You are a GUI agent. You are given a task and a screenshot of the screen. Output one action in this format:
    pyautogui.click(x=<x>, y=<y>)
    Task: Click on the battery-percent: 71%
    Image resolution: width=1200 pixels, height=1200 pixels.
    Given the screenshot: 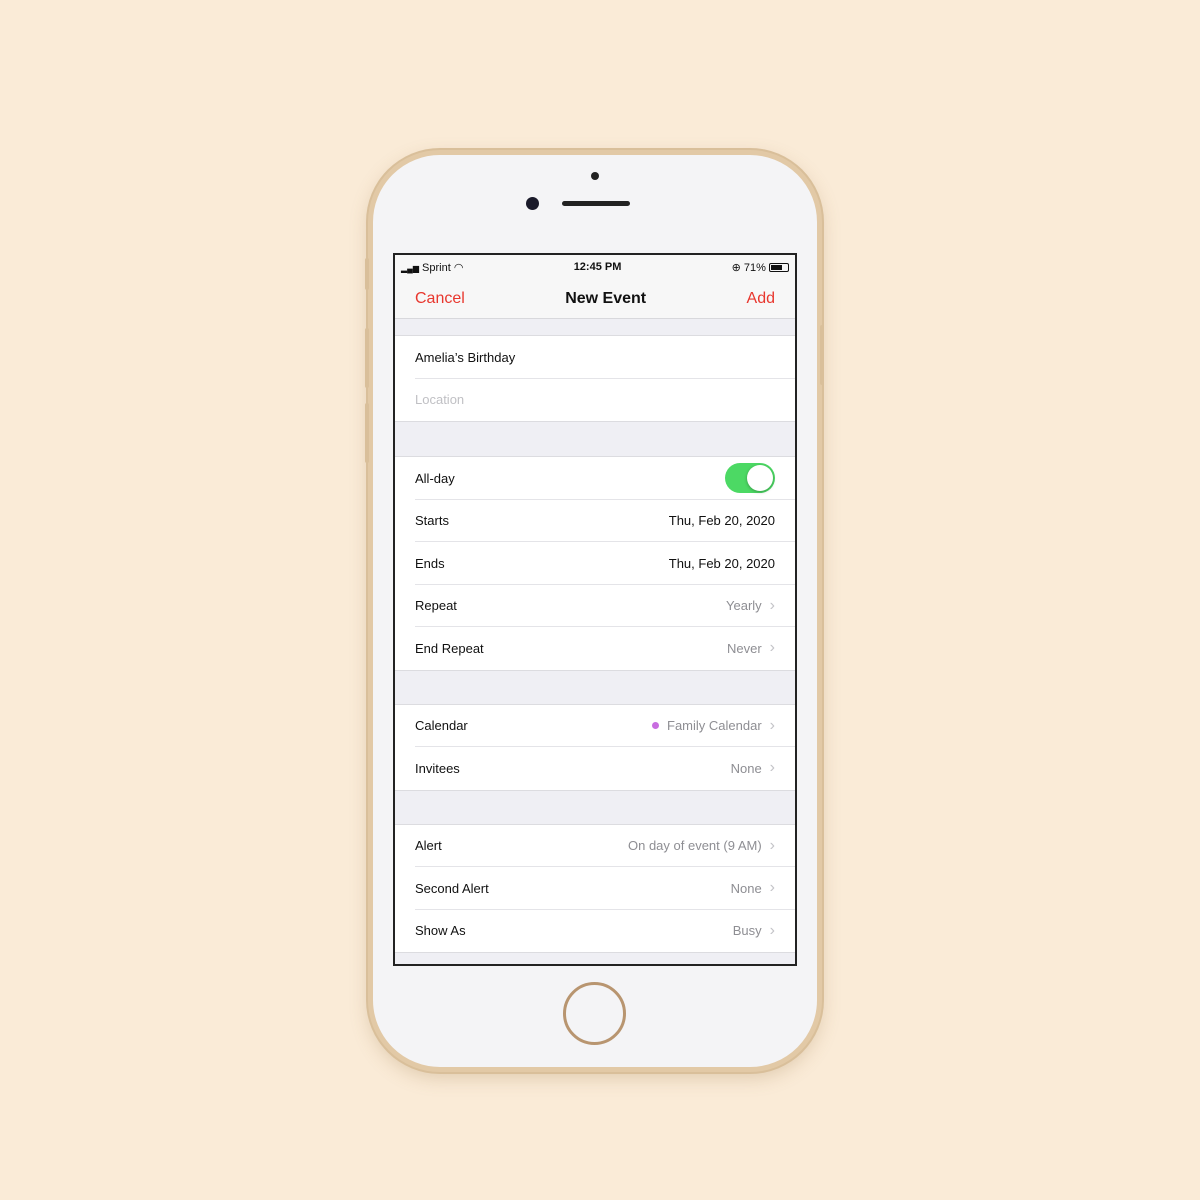 What is the action you would take?
    pyautogui.click(x=754, y=267)
    